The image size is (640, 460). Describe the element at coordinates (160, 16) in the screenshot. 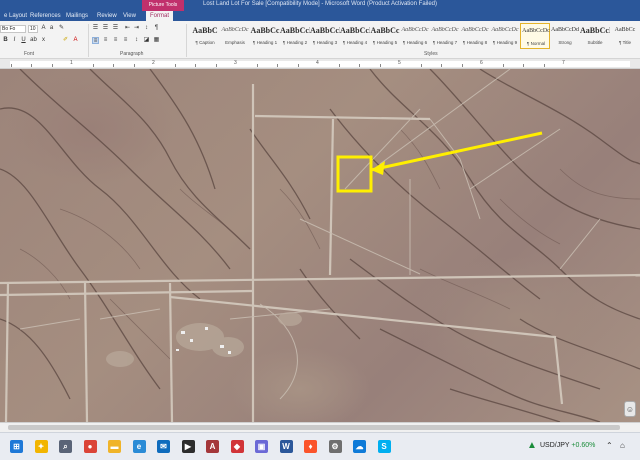

I see `tab-format: Format` at that location.